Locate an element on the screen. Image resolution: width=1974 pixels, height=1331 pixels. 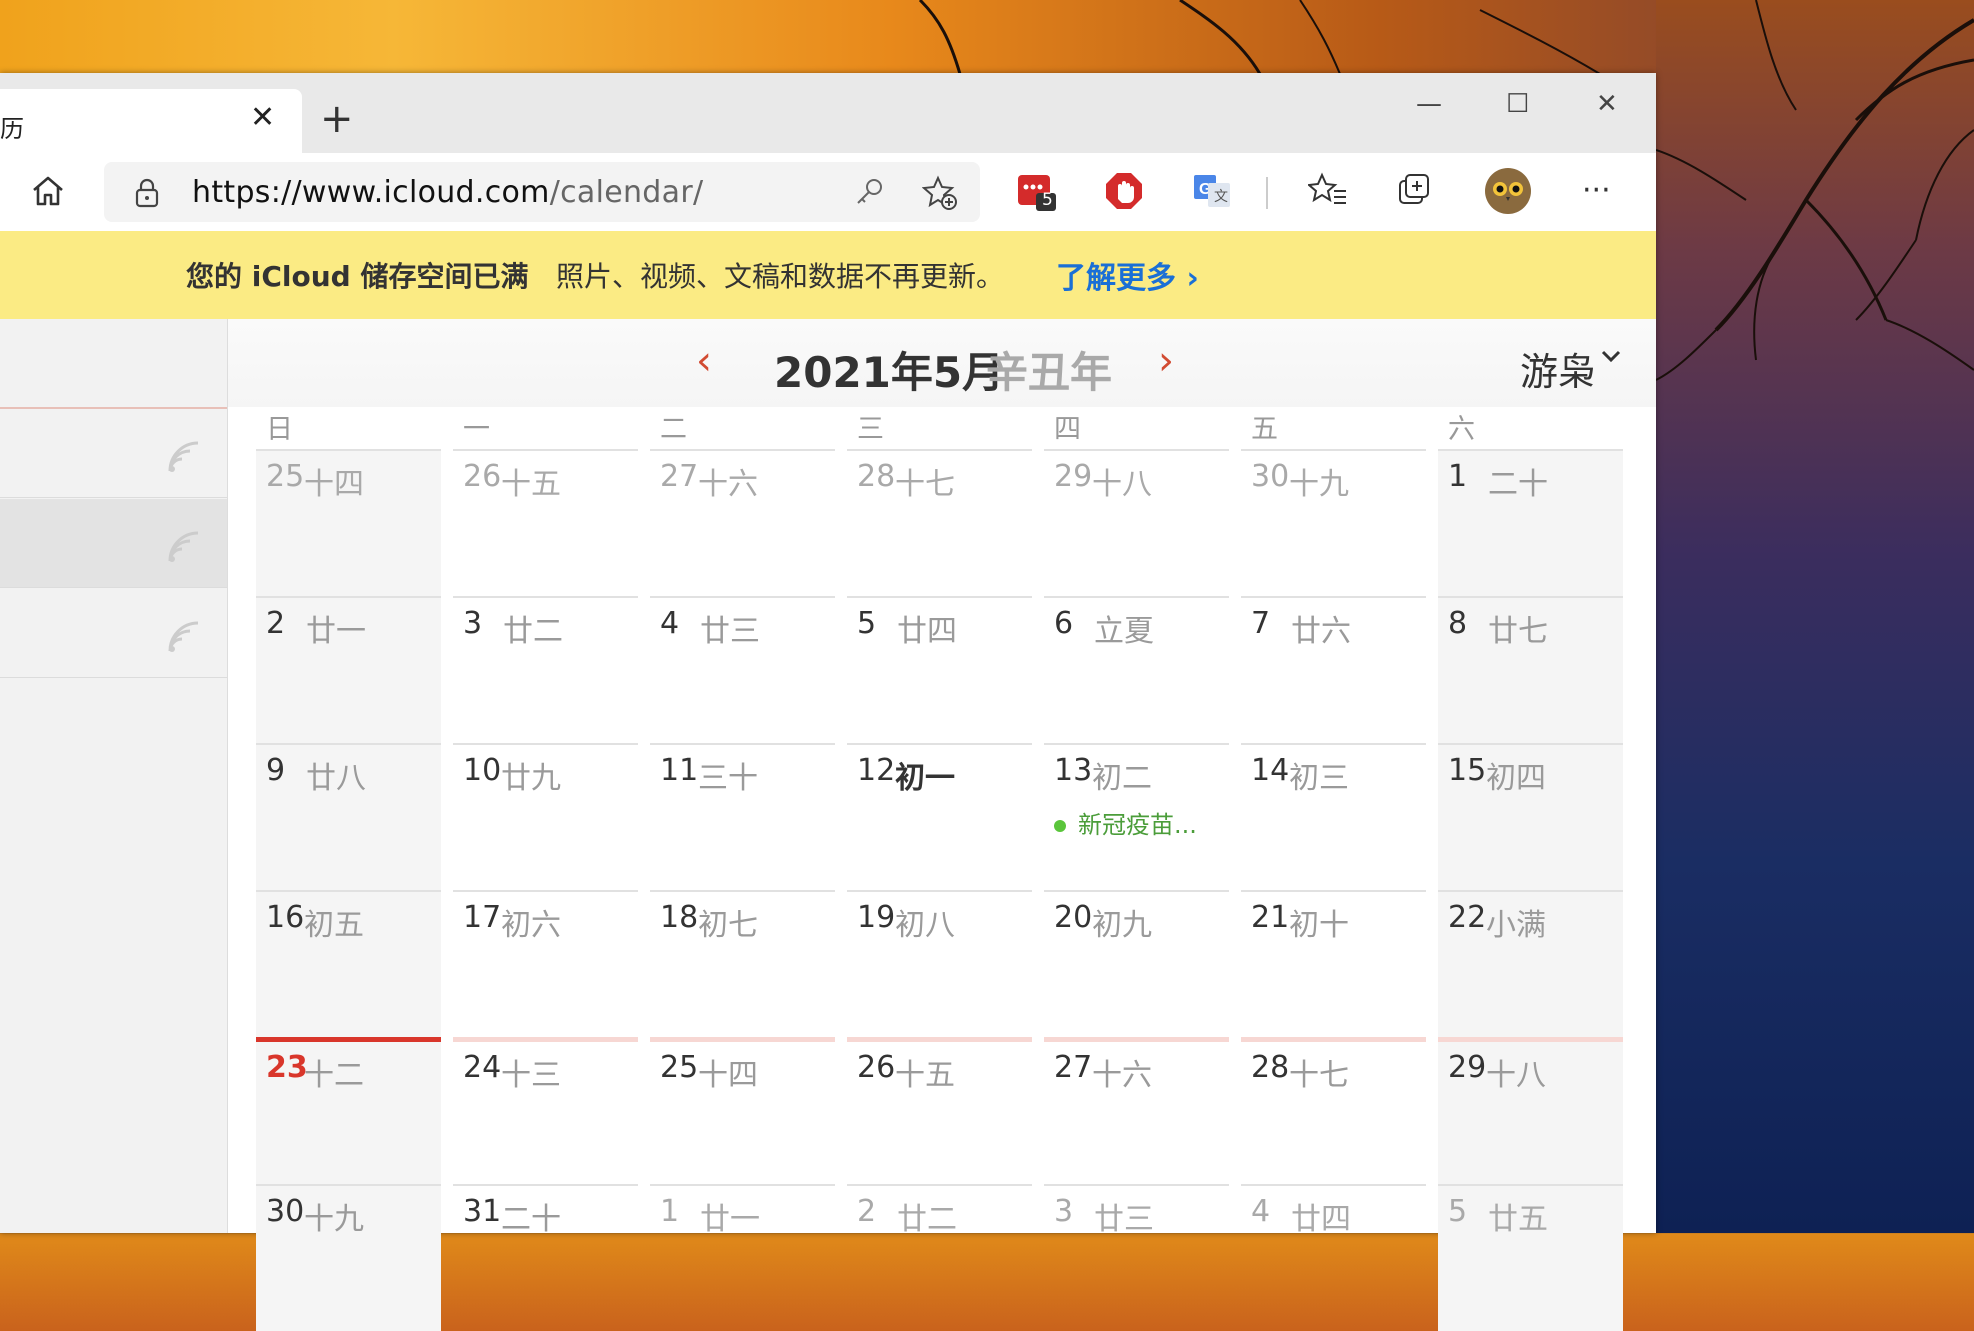
day-cell: 16 初五 is located at coordinates (348, 963).